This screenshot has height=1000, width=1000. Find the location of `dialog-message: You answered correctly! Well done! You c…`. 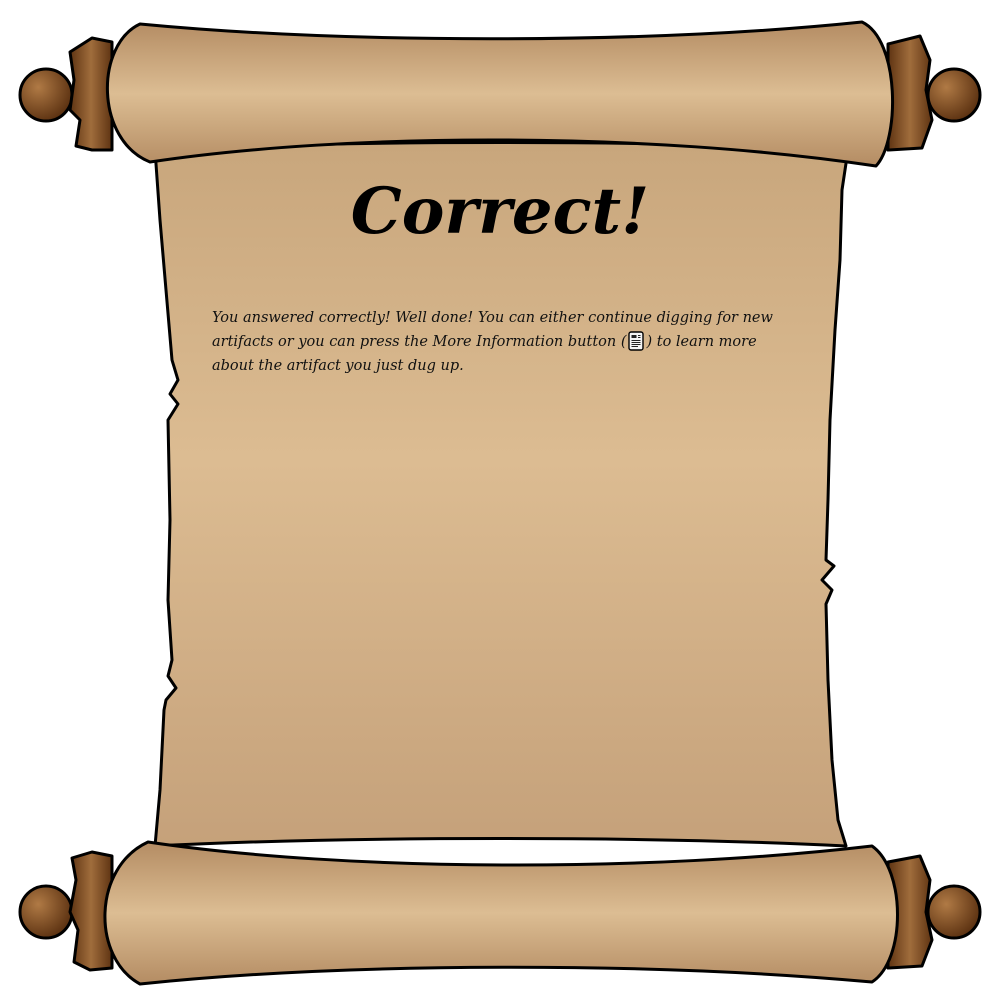

dialog-message: You answered correctly! Well done! You c… is located at coordinates (507, 342).